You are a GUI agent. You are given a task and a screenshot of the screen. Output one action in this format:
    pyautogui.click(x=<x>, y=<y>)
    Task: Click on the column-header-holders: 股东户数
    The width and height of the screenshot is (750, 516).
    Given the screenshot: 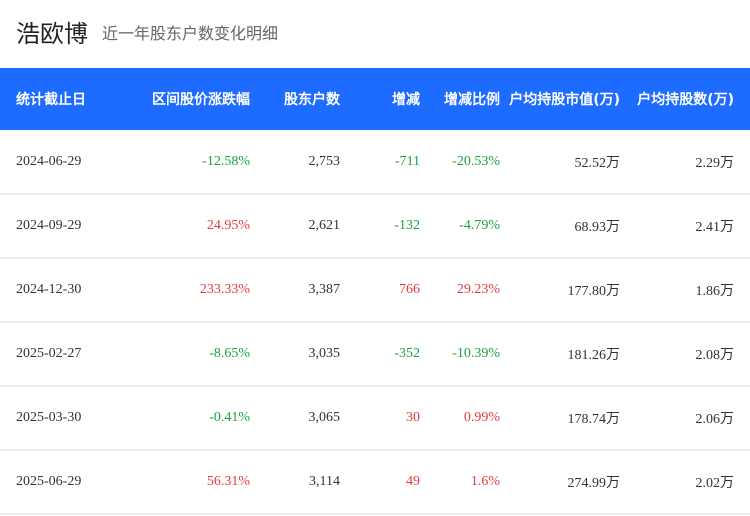 What is the action you would take?
    pyautogui.click(x=295, y=99)
    